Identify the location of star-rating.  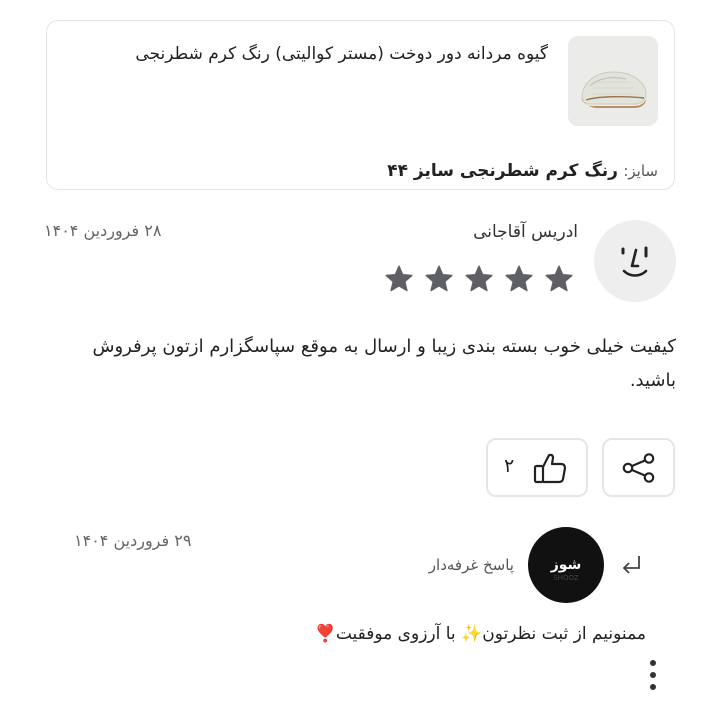
(479, 280).